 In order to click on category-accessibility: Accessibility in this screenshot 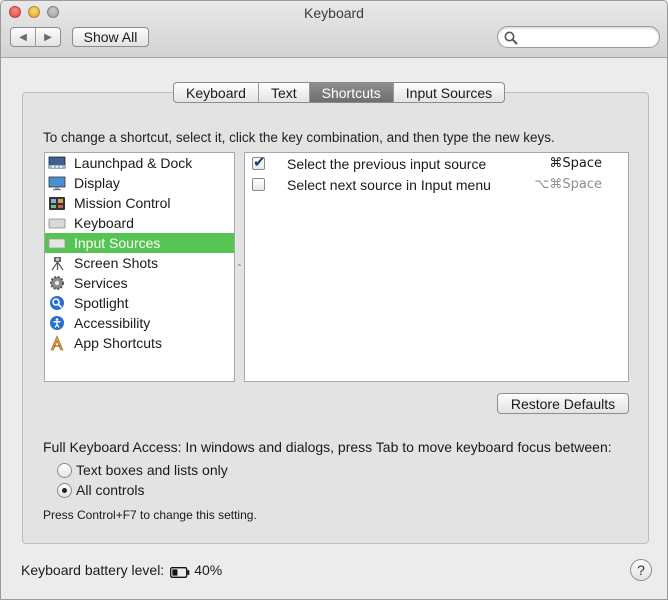, I will do `click(139, 323)`.